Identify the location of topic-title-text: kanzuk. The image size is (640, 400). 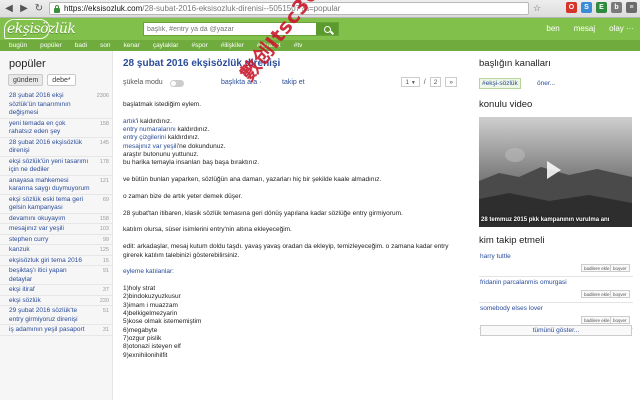
(19, 249).